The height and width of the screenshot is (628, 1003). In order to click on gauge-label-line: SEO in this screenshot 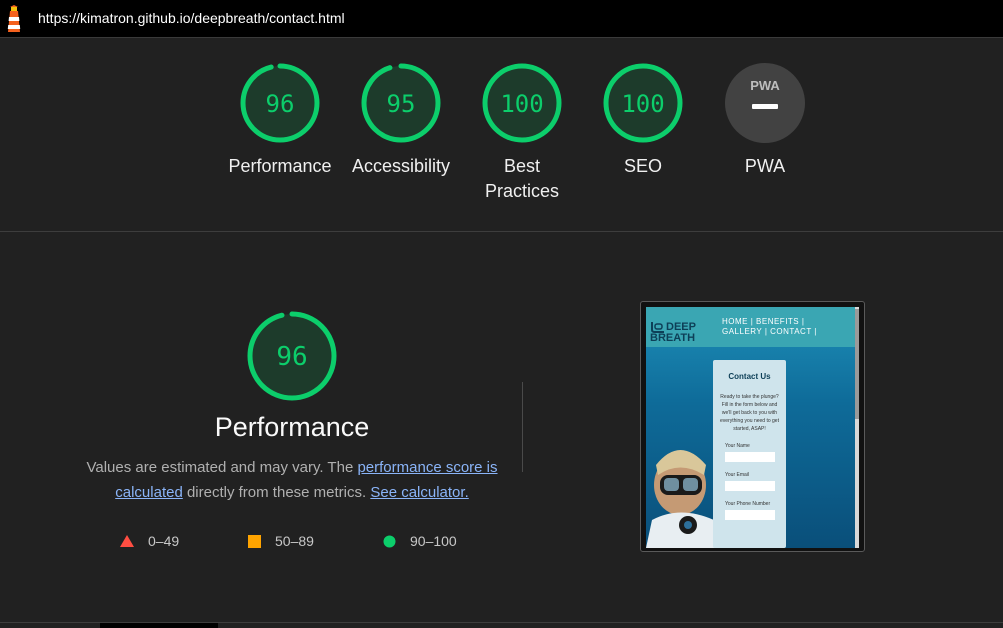, I will do `click(642, 166)`.